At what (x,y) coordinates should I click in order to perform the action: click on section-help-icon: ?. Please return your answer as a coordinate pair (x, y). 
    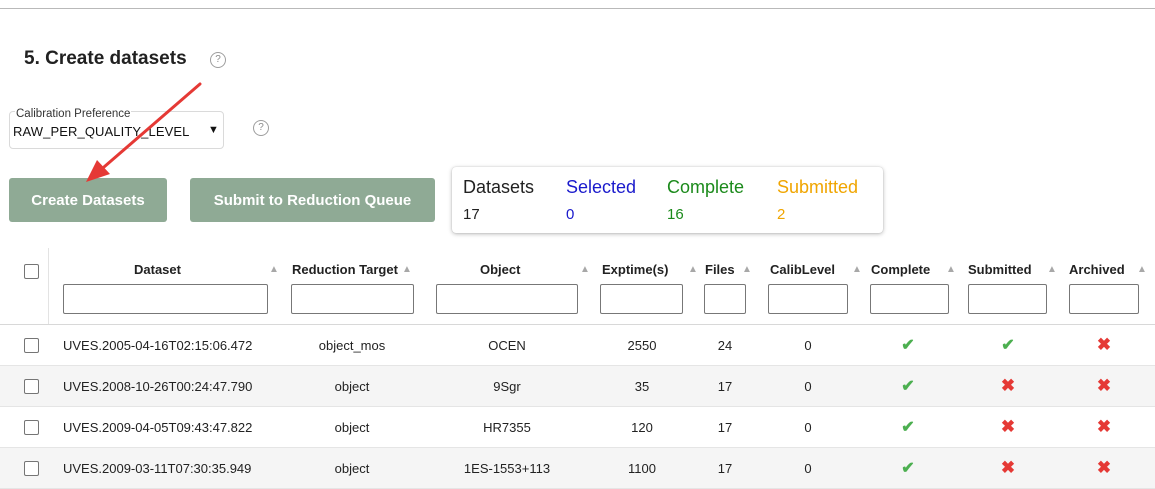
    Looking at the image, I should click on (218, 60).